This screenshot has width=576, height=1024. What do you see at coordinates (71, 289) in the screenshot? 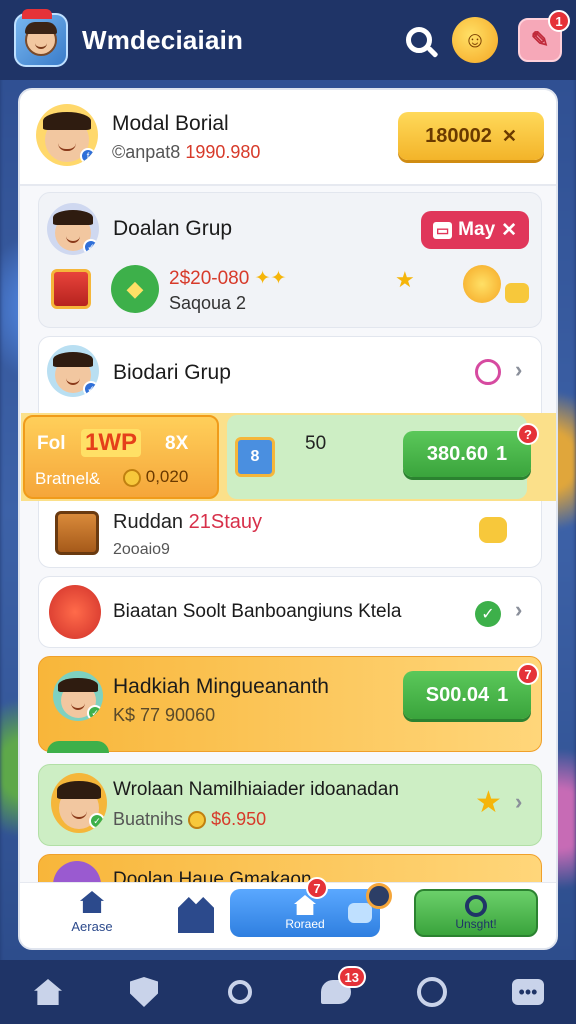
I see `chest-icon` at bounding box center [71, 289].